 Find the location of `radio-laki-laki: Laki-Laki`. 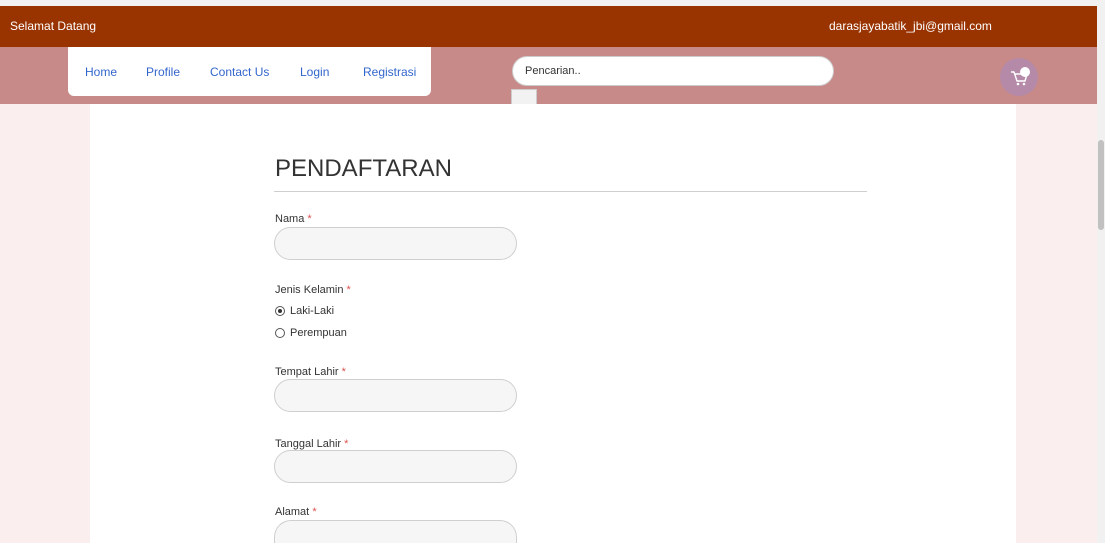

radio-laki-laki: Laki-Laki is located at coordinates (304, 311).